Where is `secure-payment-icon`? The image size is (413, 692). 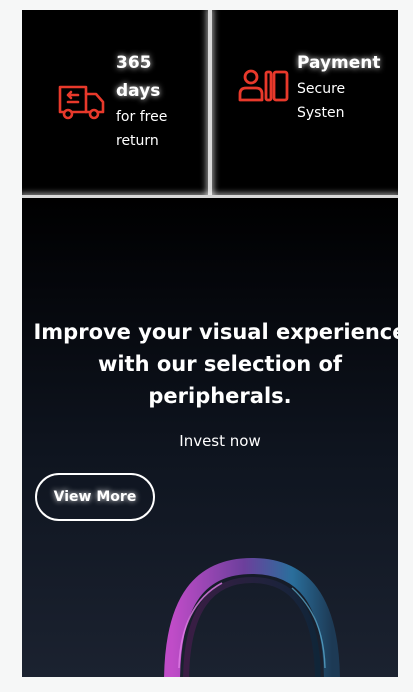
secure-payment-icon is located at coordinates (263, 85).